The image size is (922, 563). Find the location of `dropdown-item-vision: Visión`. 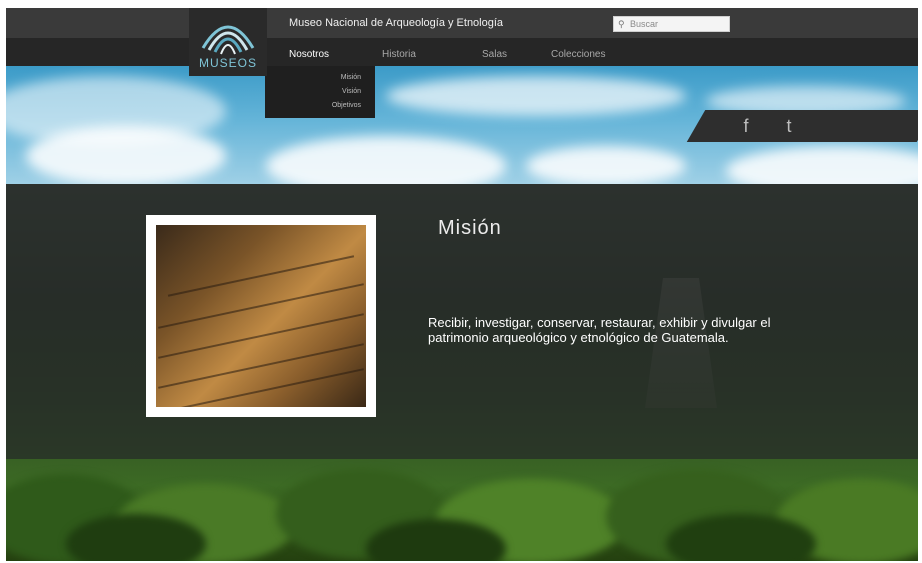

dropdown-item-vision: Visión is located at coordinates (351, 91).